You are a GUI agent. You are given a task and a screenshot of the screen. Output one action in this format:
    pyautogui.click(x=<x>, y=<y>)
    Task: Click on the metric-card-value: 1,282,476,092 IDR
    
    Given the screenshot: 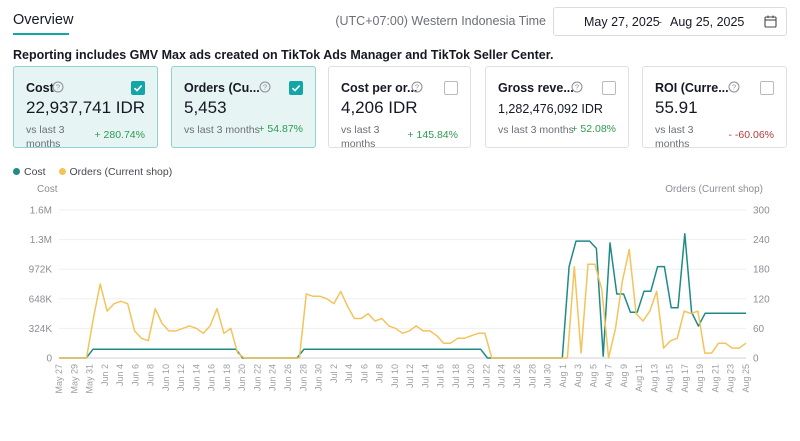 What is the action you would take?
    pyautogui.click(x=550, y=109)
    